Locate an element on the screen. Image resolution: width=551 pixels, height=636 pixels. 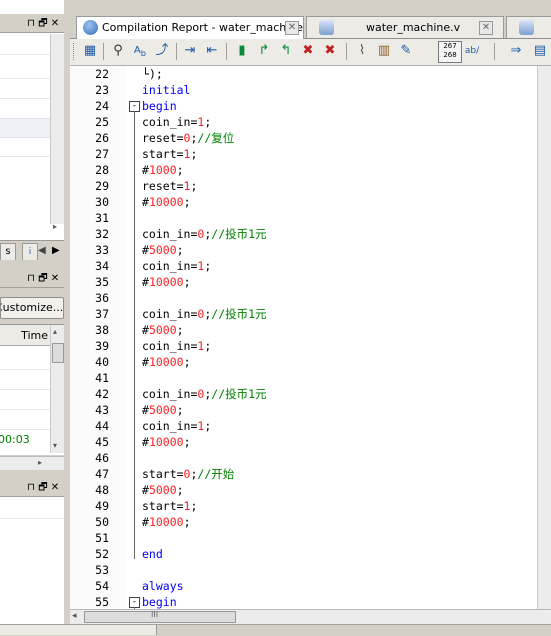
scroll-left-icon: ◀ is located at coordinates (42, 250).